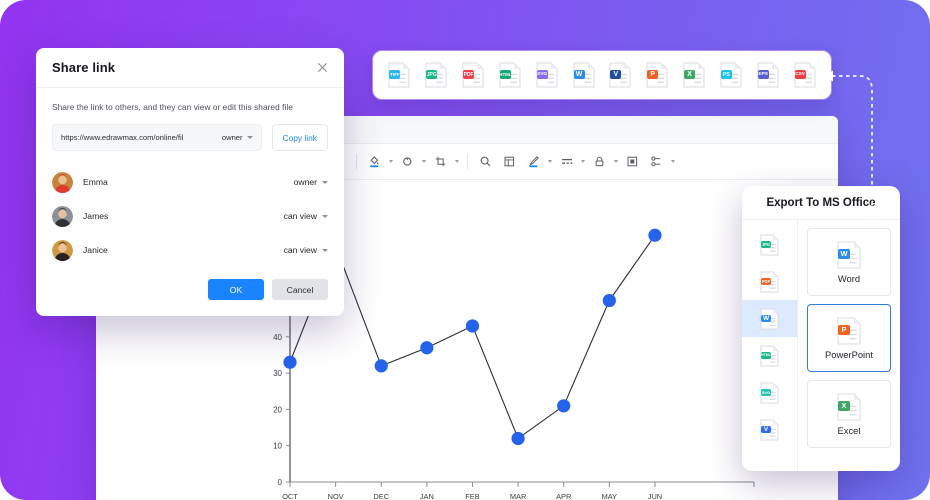  I want to click on lock-caret-icon, so click(616, 162).